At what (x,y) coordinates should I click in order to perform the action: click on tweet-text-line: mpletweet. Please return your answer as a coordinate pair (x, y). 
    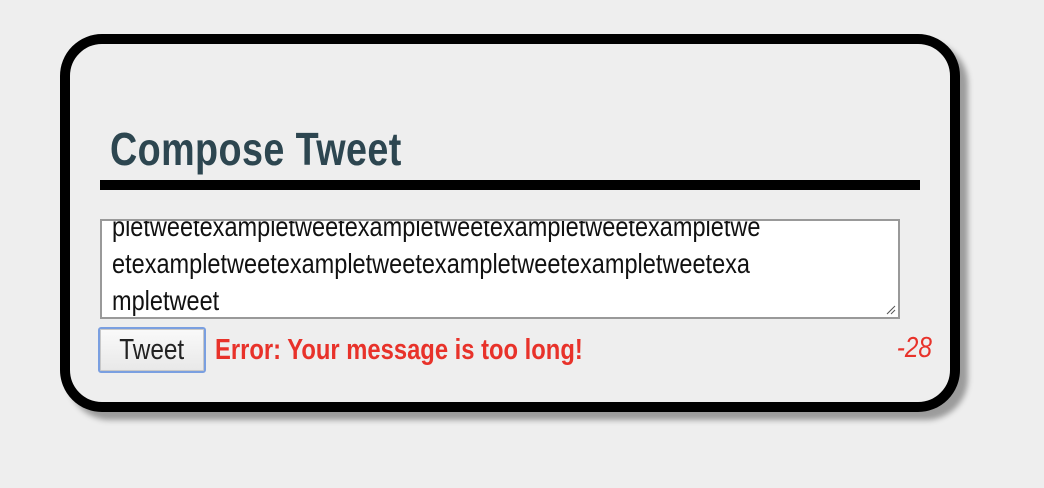
    Looking at the image, I should click on (166, 300).